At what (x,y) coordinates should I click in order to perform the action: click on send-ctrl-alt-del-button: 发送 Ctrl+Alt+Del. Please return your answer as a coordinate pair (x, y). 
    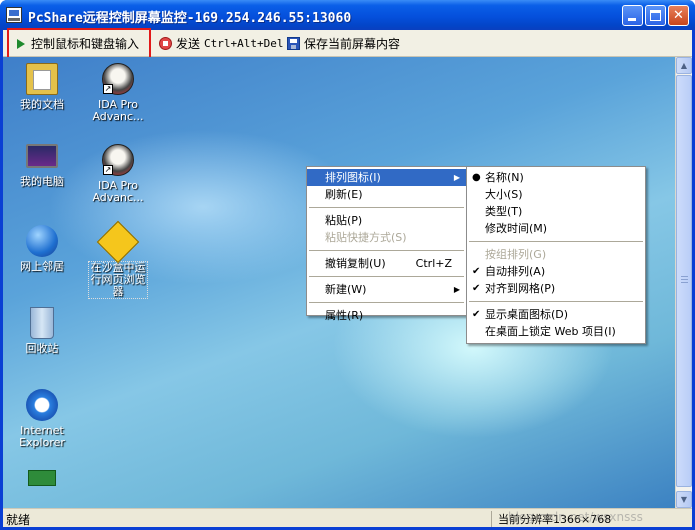
    Looking at the image, I should click on (221, 43).